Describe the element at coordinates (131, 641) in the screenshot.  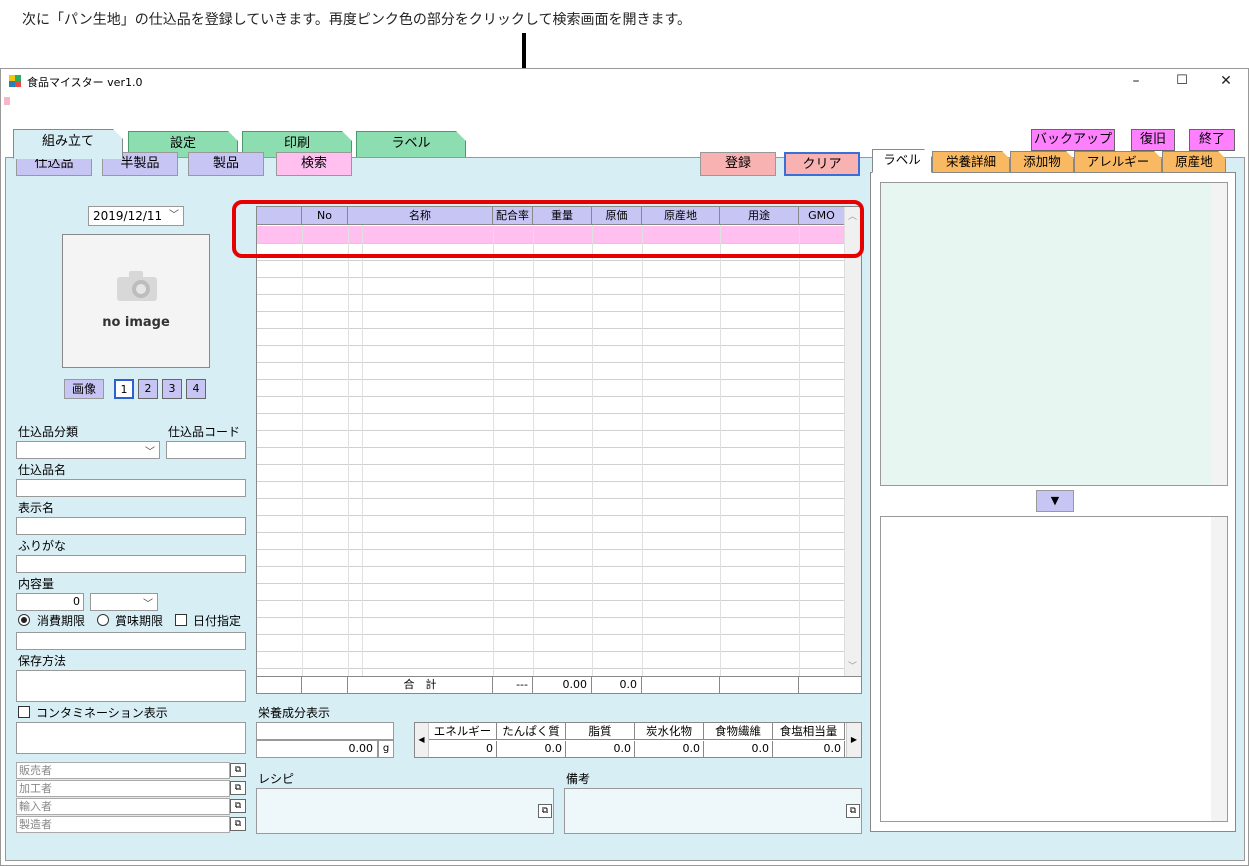
I see `expiry-input` at that location.